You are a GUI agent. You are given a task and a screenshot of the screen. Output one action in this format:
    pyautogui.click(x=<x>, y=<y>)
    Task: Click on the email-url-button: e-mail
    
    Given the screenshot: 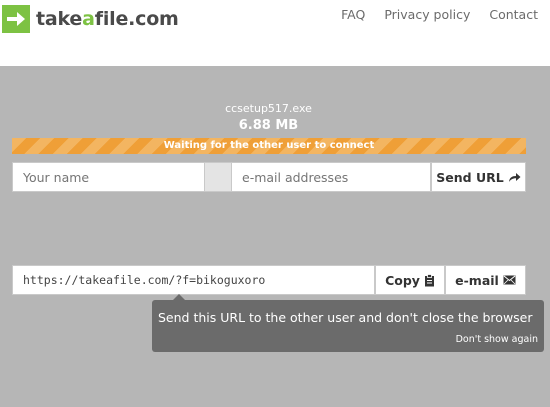 What is the action you would take?
    pyautogui.click(x=485, y=280)
    